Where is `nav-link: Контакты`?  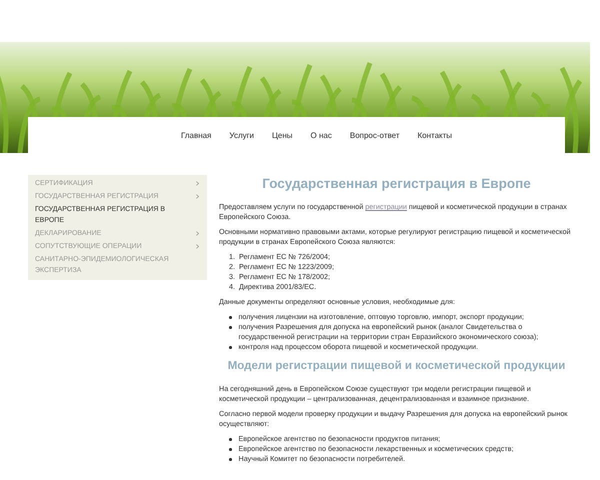 nav-link: Контакты is located at coordinates (434, 135).